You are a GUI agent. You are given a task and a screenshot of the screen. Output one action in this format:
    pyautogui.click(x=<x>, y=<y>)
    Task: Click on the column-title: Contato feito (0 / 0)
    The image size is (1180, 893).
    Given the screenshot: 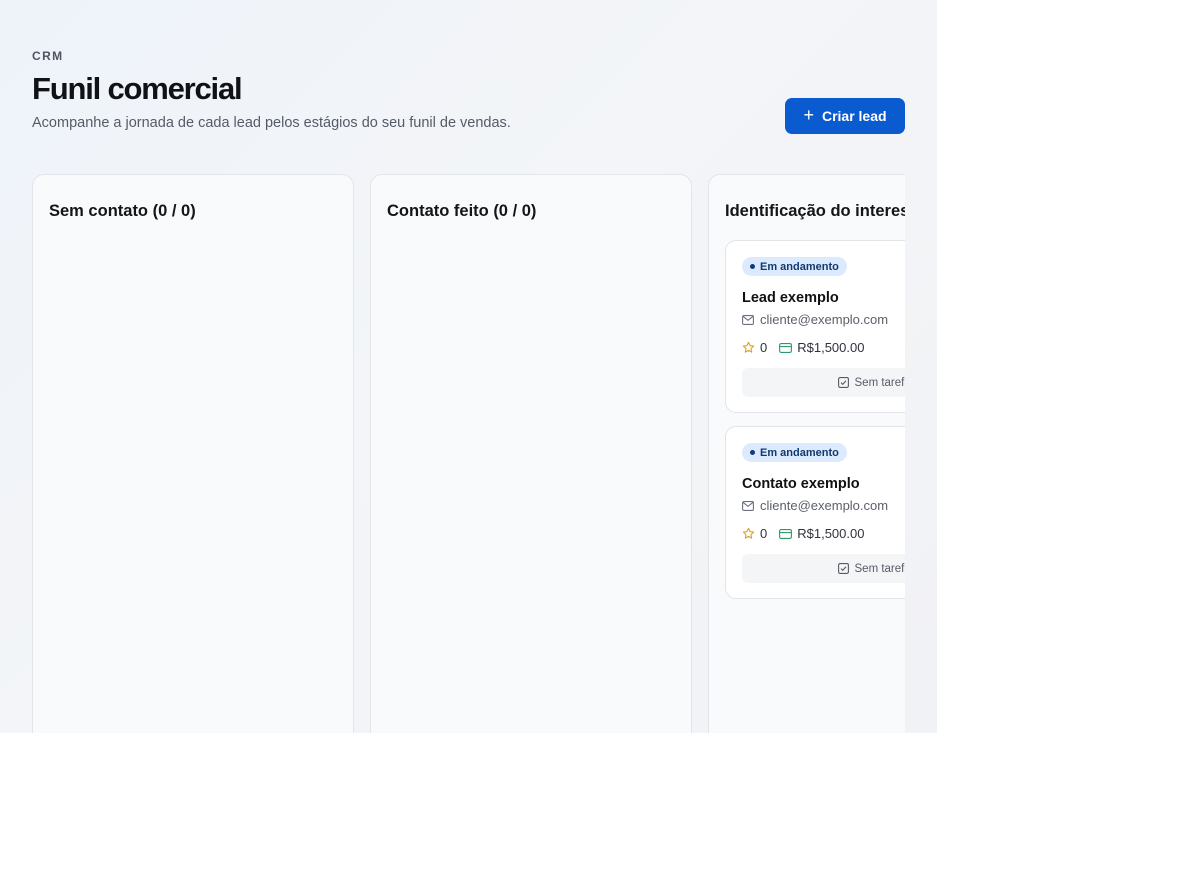 What is the action you would take?
    pyautogui.click(x=462, y=211)
    